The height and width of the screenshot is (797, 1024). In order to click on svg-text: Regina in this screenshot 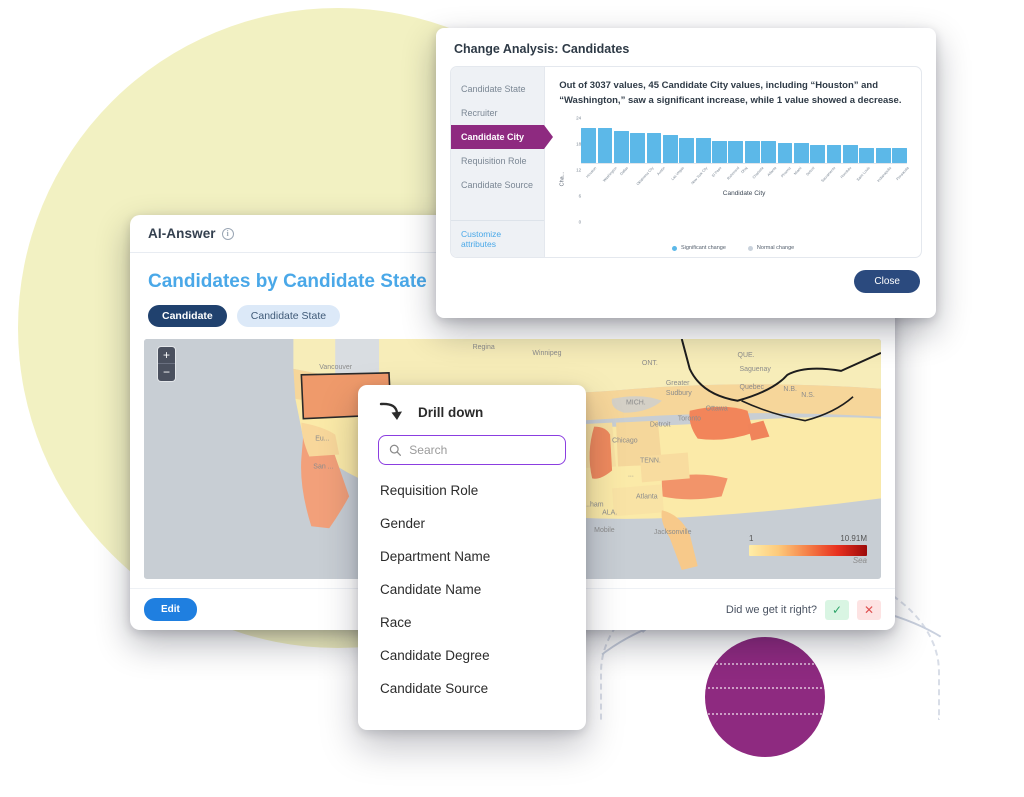, I will do `click(484, 347)`.